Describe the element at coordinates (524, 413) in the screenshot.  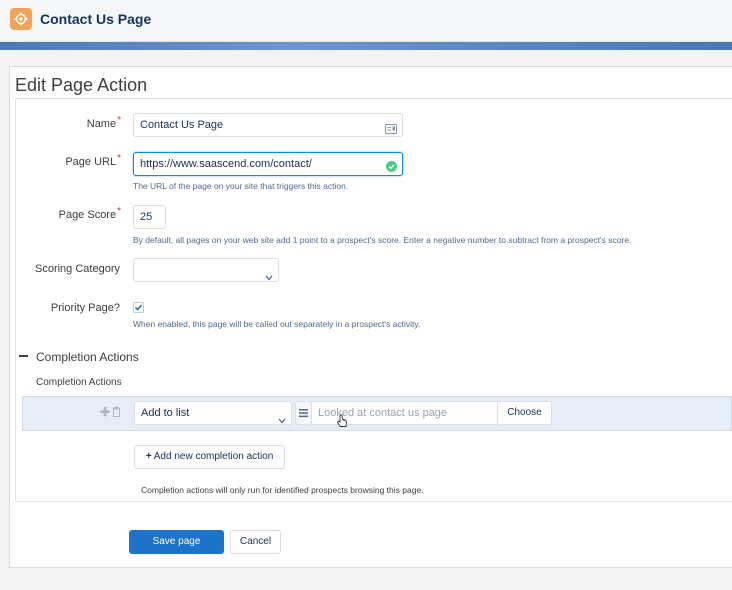
I see `choose-button: Choose` at that location.